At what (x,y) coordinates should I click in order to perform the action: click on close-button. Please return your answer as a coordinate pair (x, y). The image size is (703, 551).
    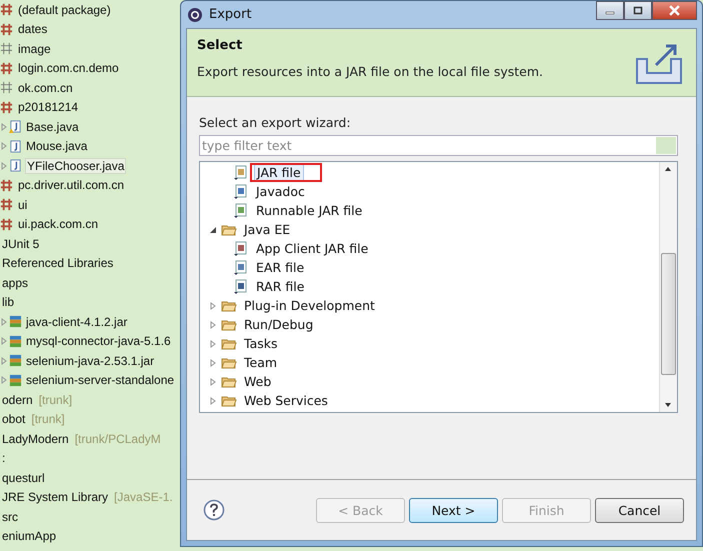
    Looking at the image, I should click on (674, 10).